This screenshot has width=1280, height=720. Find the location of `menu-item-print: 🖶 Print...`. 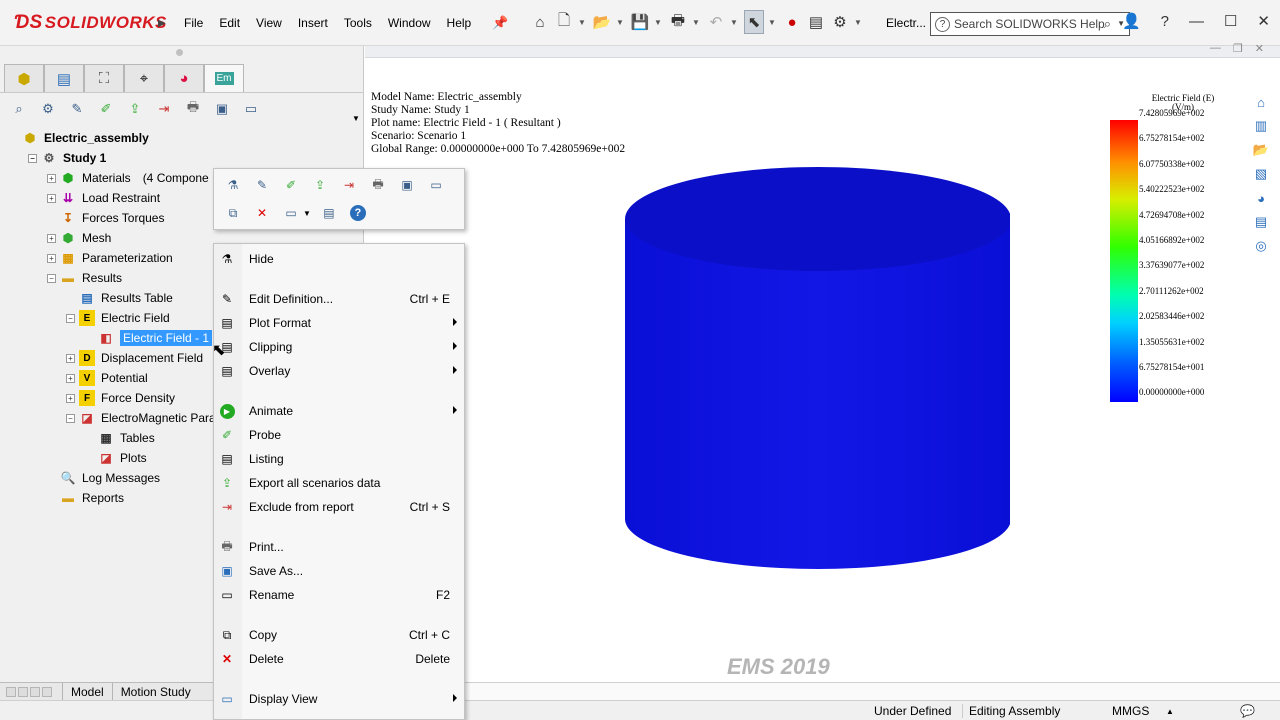

menu-item-print: 🖶 Print... is located at coordinates (340, 547).